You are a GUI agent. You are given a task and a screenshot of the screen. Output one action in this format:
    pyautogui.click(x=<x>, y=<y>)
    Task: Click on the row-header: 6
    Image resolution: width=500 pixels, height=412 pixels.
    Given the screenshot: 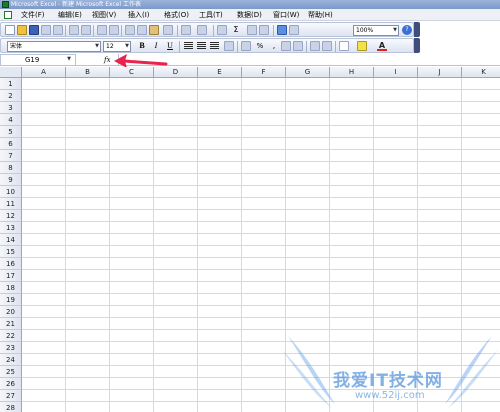 What is the action you would take?
    pyautogui.click(x=11, y=144)
    